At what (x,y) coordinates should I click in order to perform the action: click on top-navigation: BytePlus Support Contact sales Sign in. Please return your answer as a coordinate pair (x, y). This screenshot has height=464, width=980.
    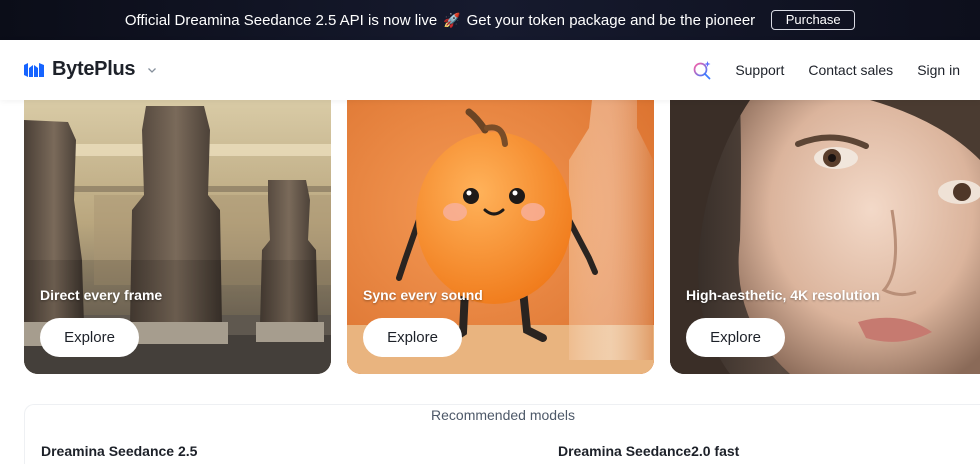
    Looking at the image, I should click on (490, 70).